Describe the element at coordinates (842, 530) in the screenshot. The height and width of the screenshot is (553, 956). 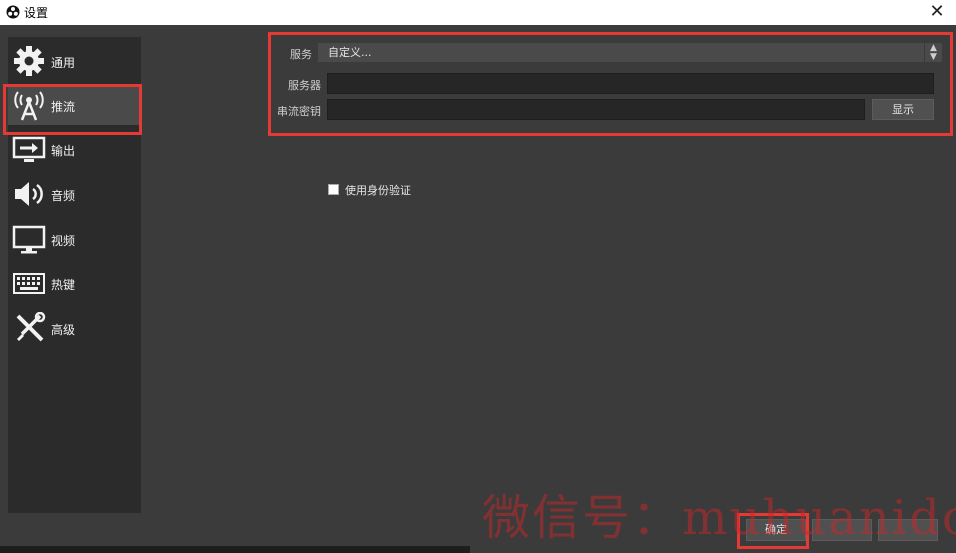
I see `cancel-button` at that location.